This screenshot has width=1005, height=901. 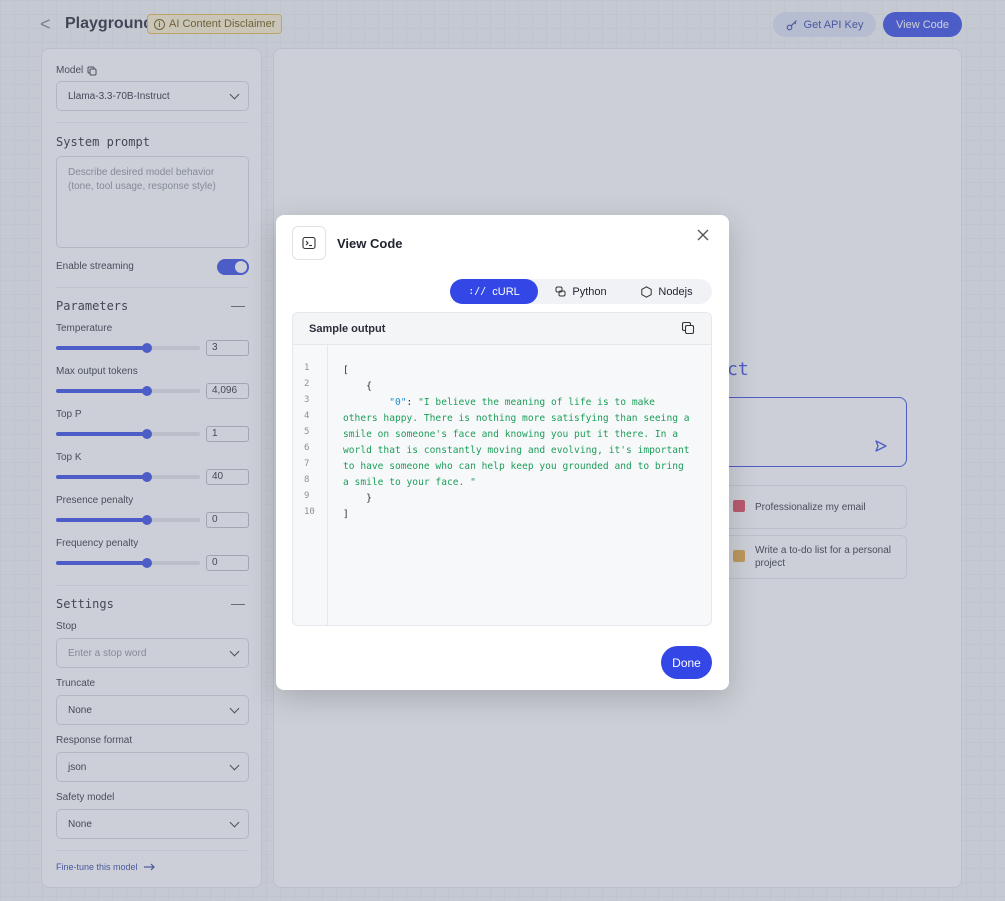 I want to click on line-number: 1, so click(x=307, y=368).